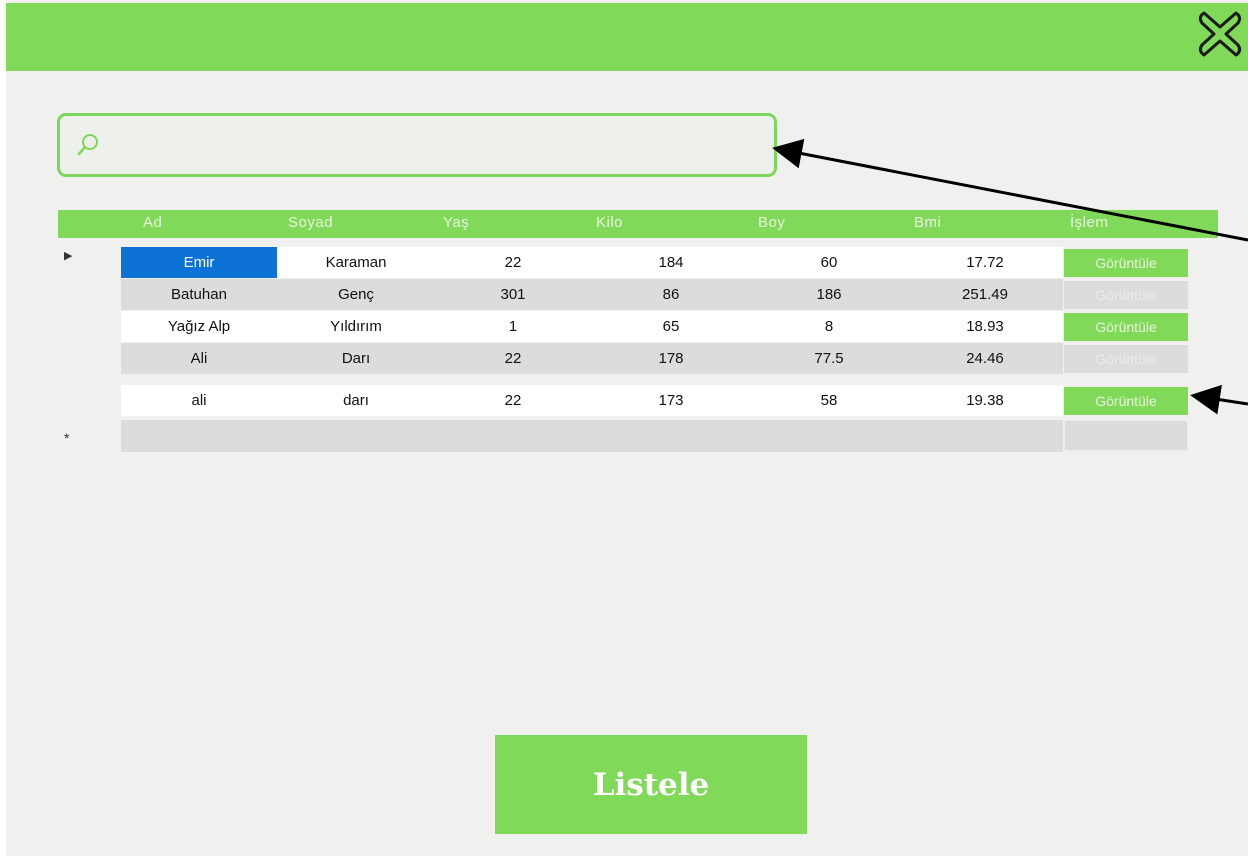 The image size is (1248, 856). I want to click on cell-ad: ali, so click(199, 400).